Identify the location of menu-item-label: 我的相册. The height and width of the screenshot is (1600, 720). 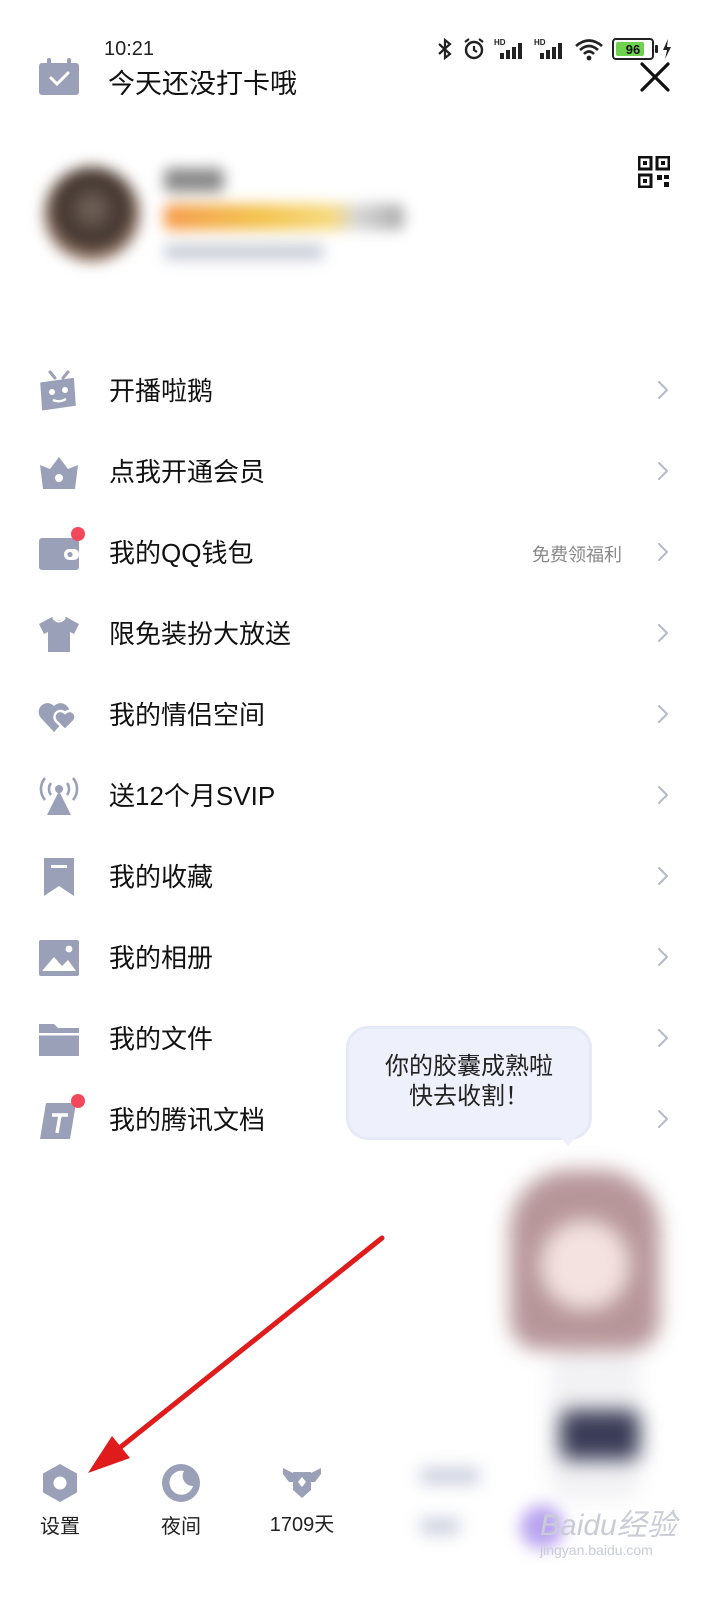
(161, 958).